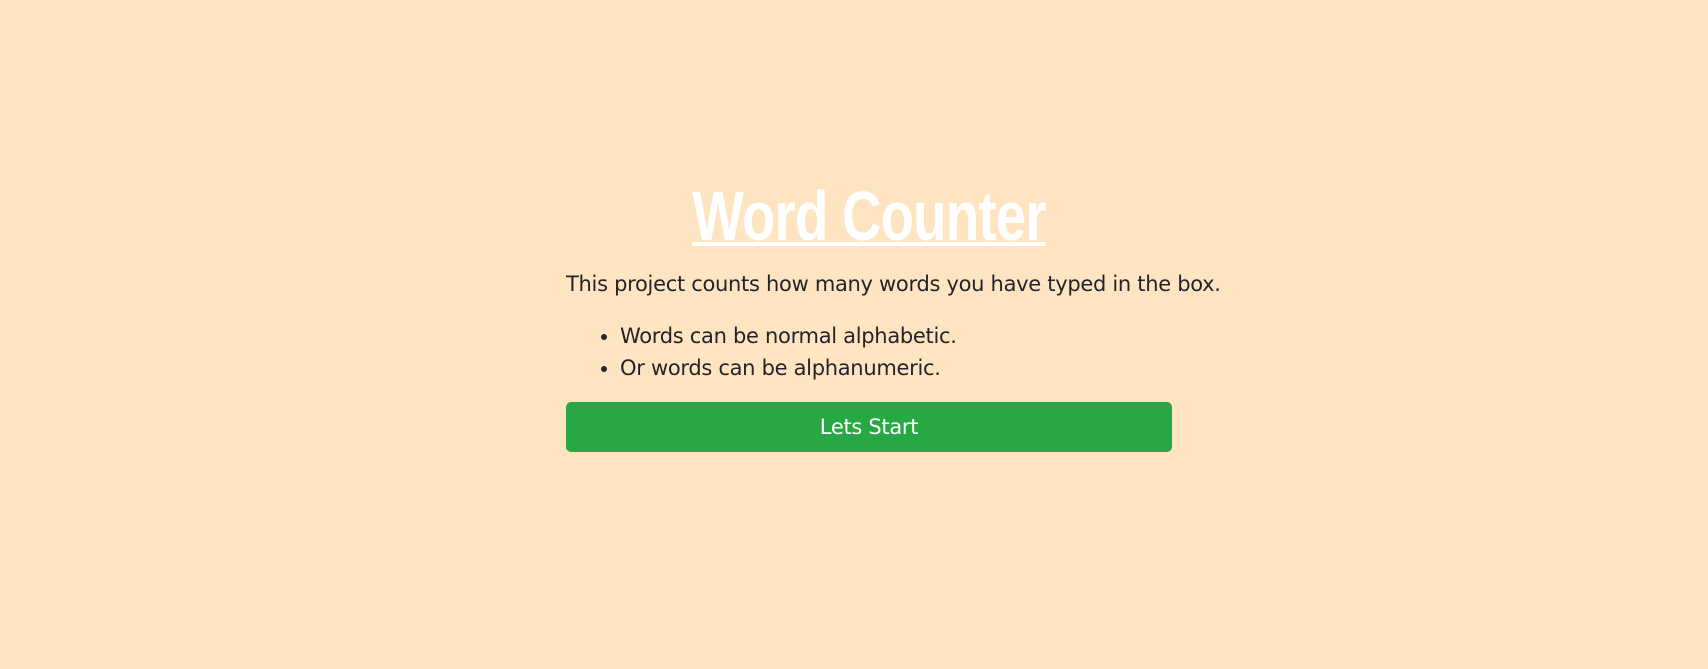  I want to click on list-item: Or words can be alphanumeric., so click(896, 368).